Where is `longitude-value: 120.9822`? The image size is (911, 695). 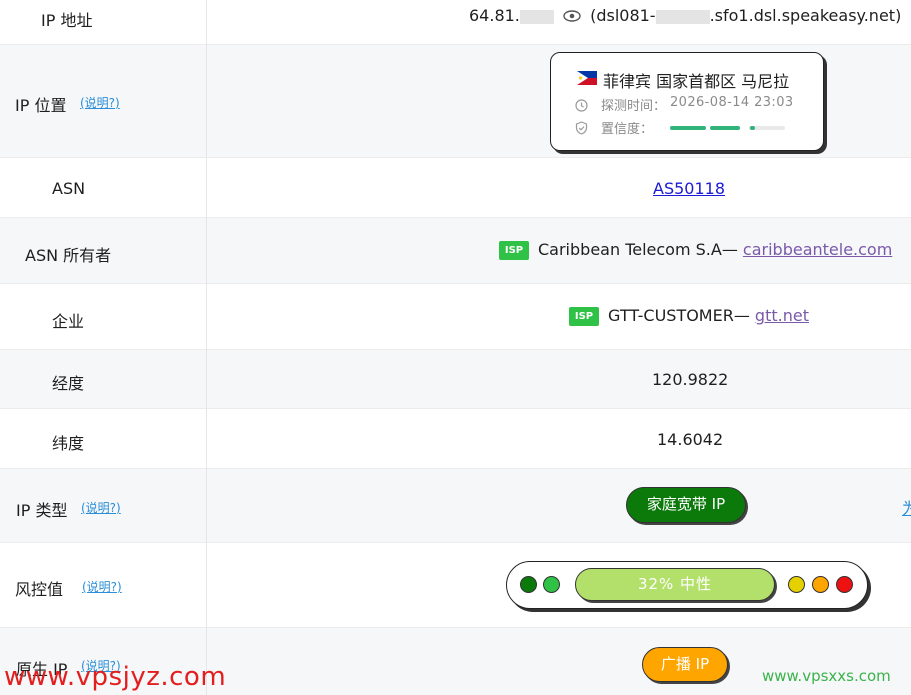
longitude-value: 120.9822 is located at coordinates (690, 379).